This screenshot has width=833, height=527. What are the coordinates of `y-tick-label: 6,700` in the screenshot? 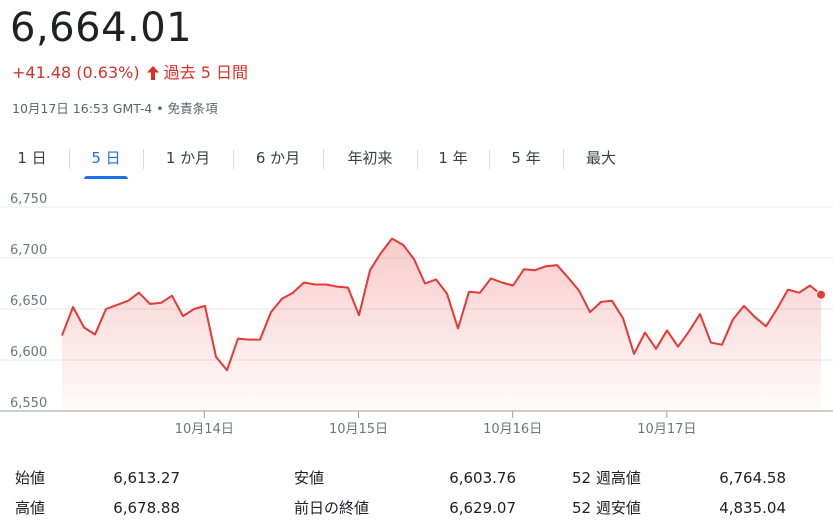 It's located at (28, 250).